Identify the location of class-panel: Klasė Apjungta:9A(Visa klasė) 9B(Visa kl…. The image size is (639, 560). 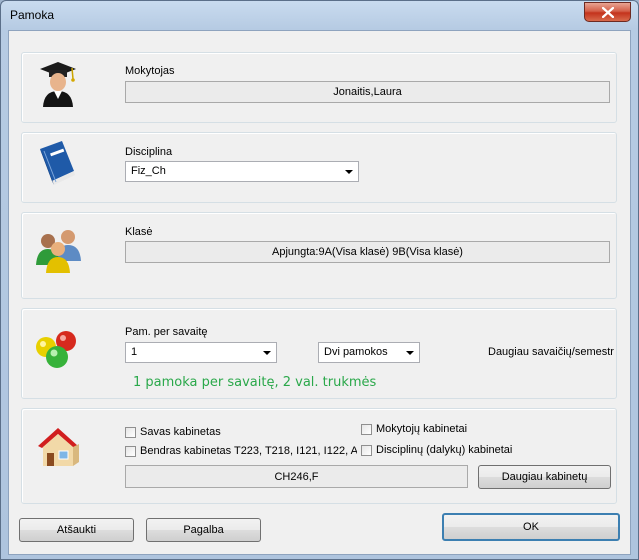
(319, 255).